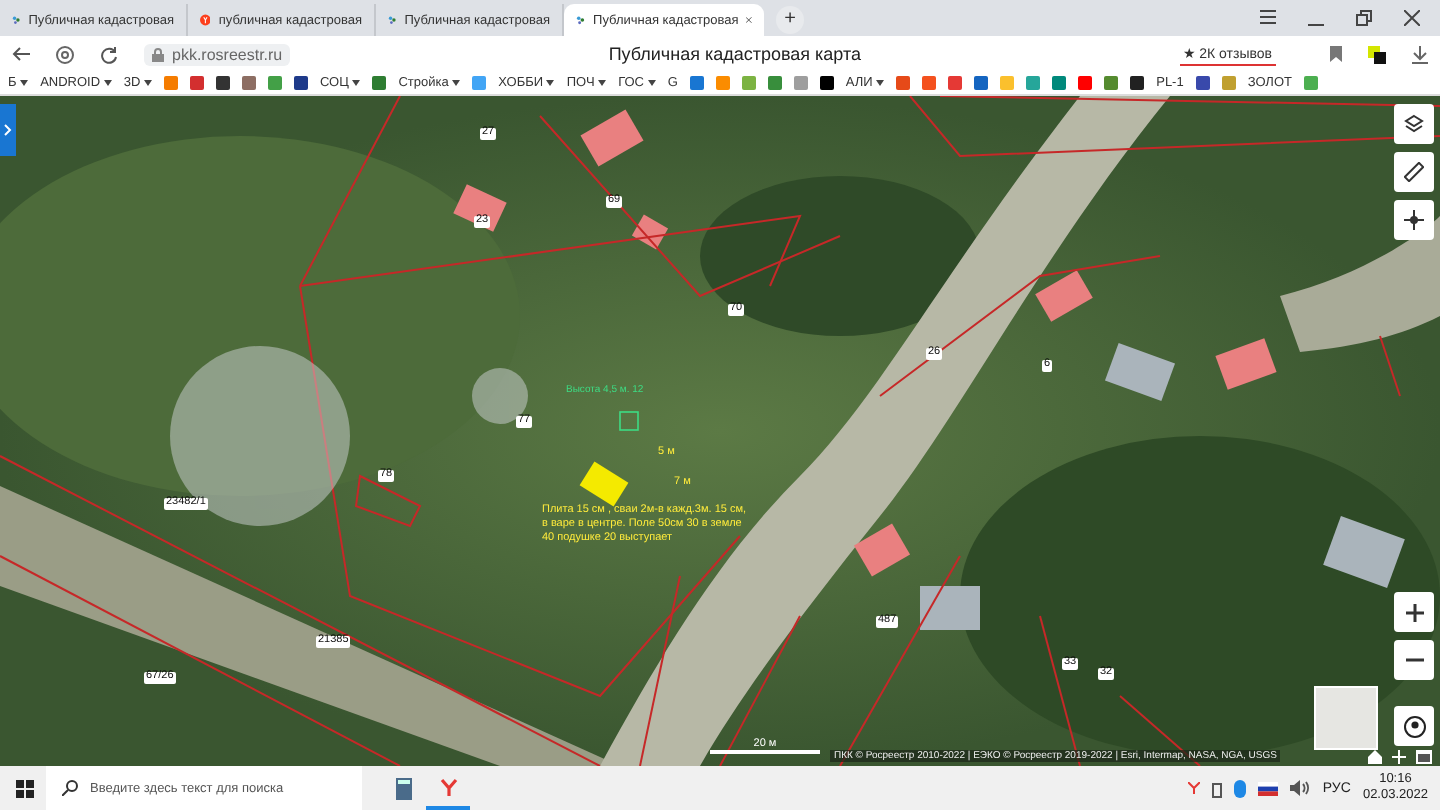  Describe the element at coordinates (404, 788) in the screenshot. I see `calculator-icon` at that location.